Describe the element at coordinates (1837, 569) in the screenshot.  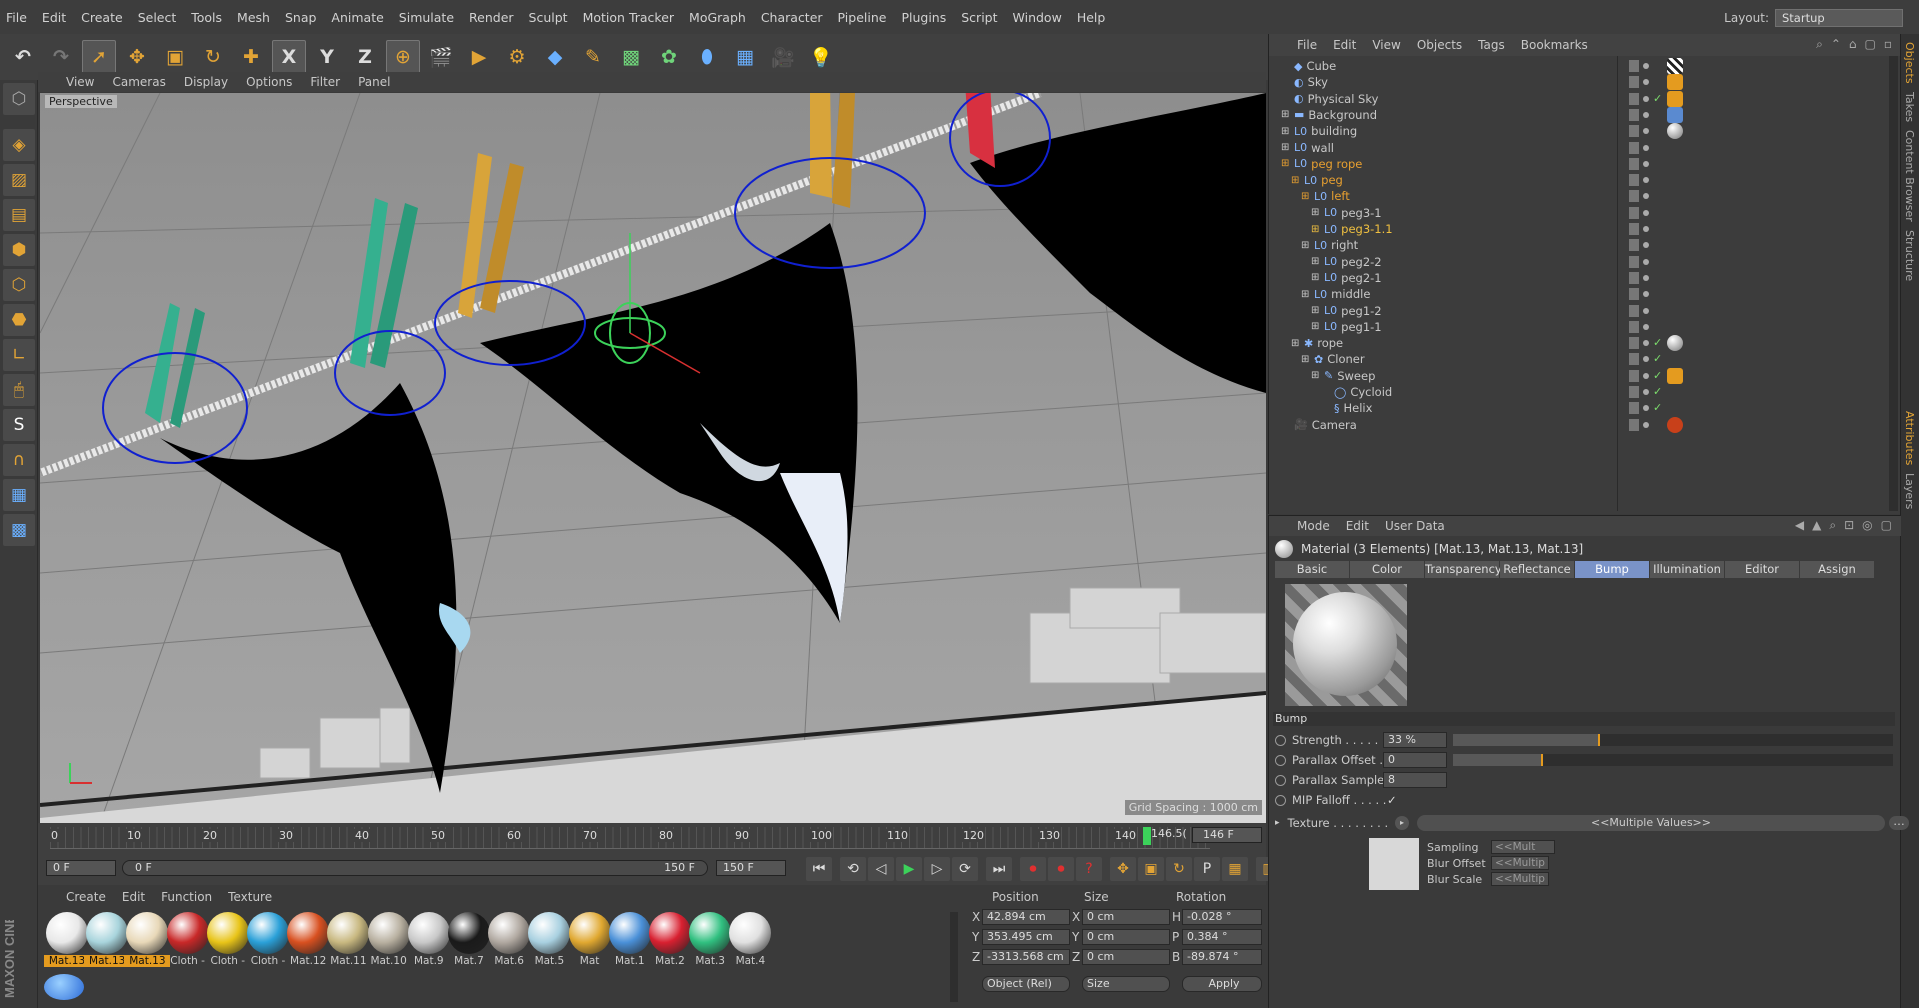
I see `tab-assign: Assign` at that location.